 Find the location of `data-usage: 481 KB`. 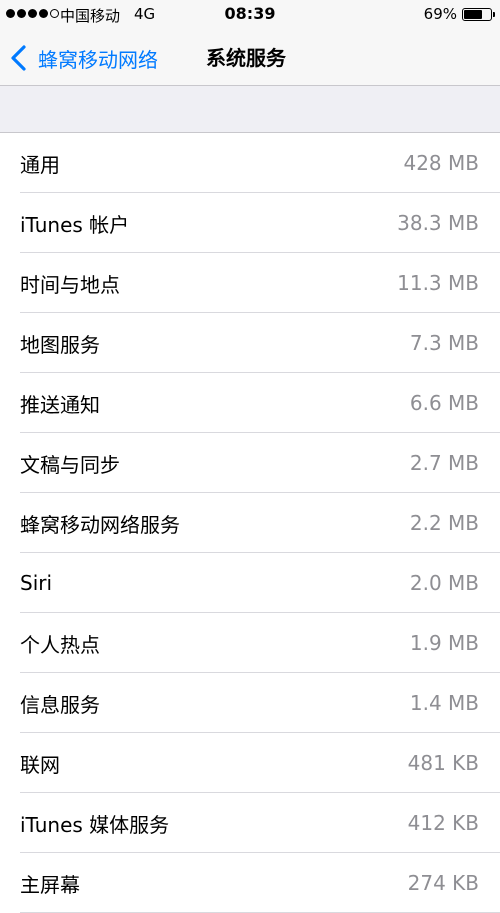

data-usage: 481 KB is located at coordinates (443, 763).